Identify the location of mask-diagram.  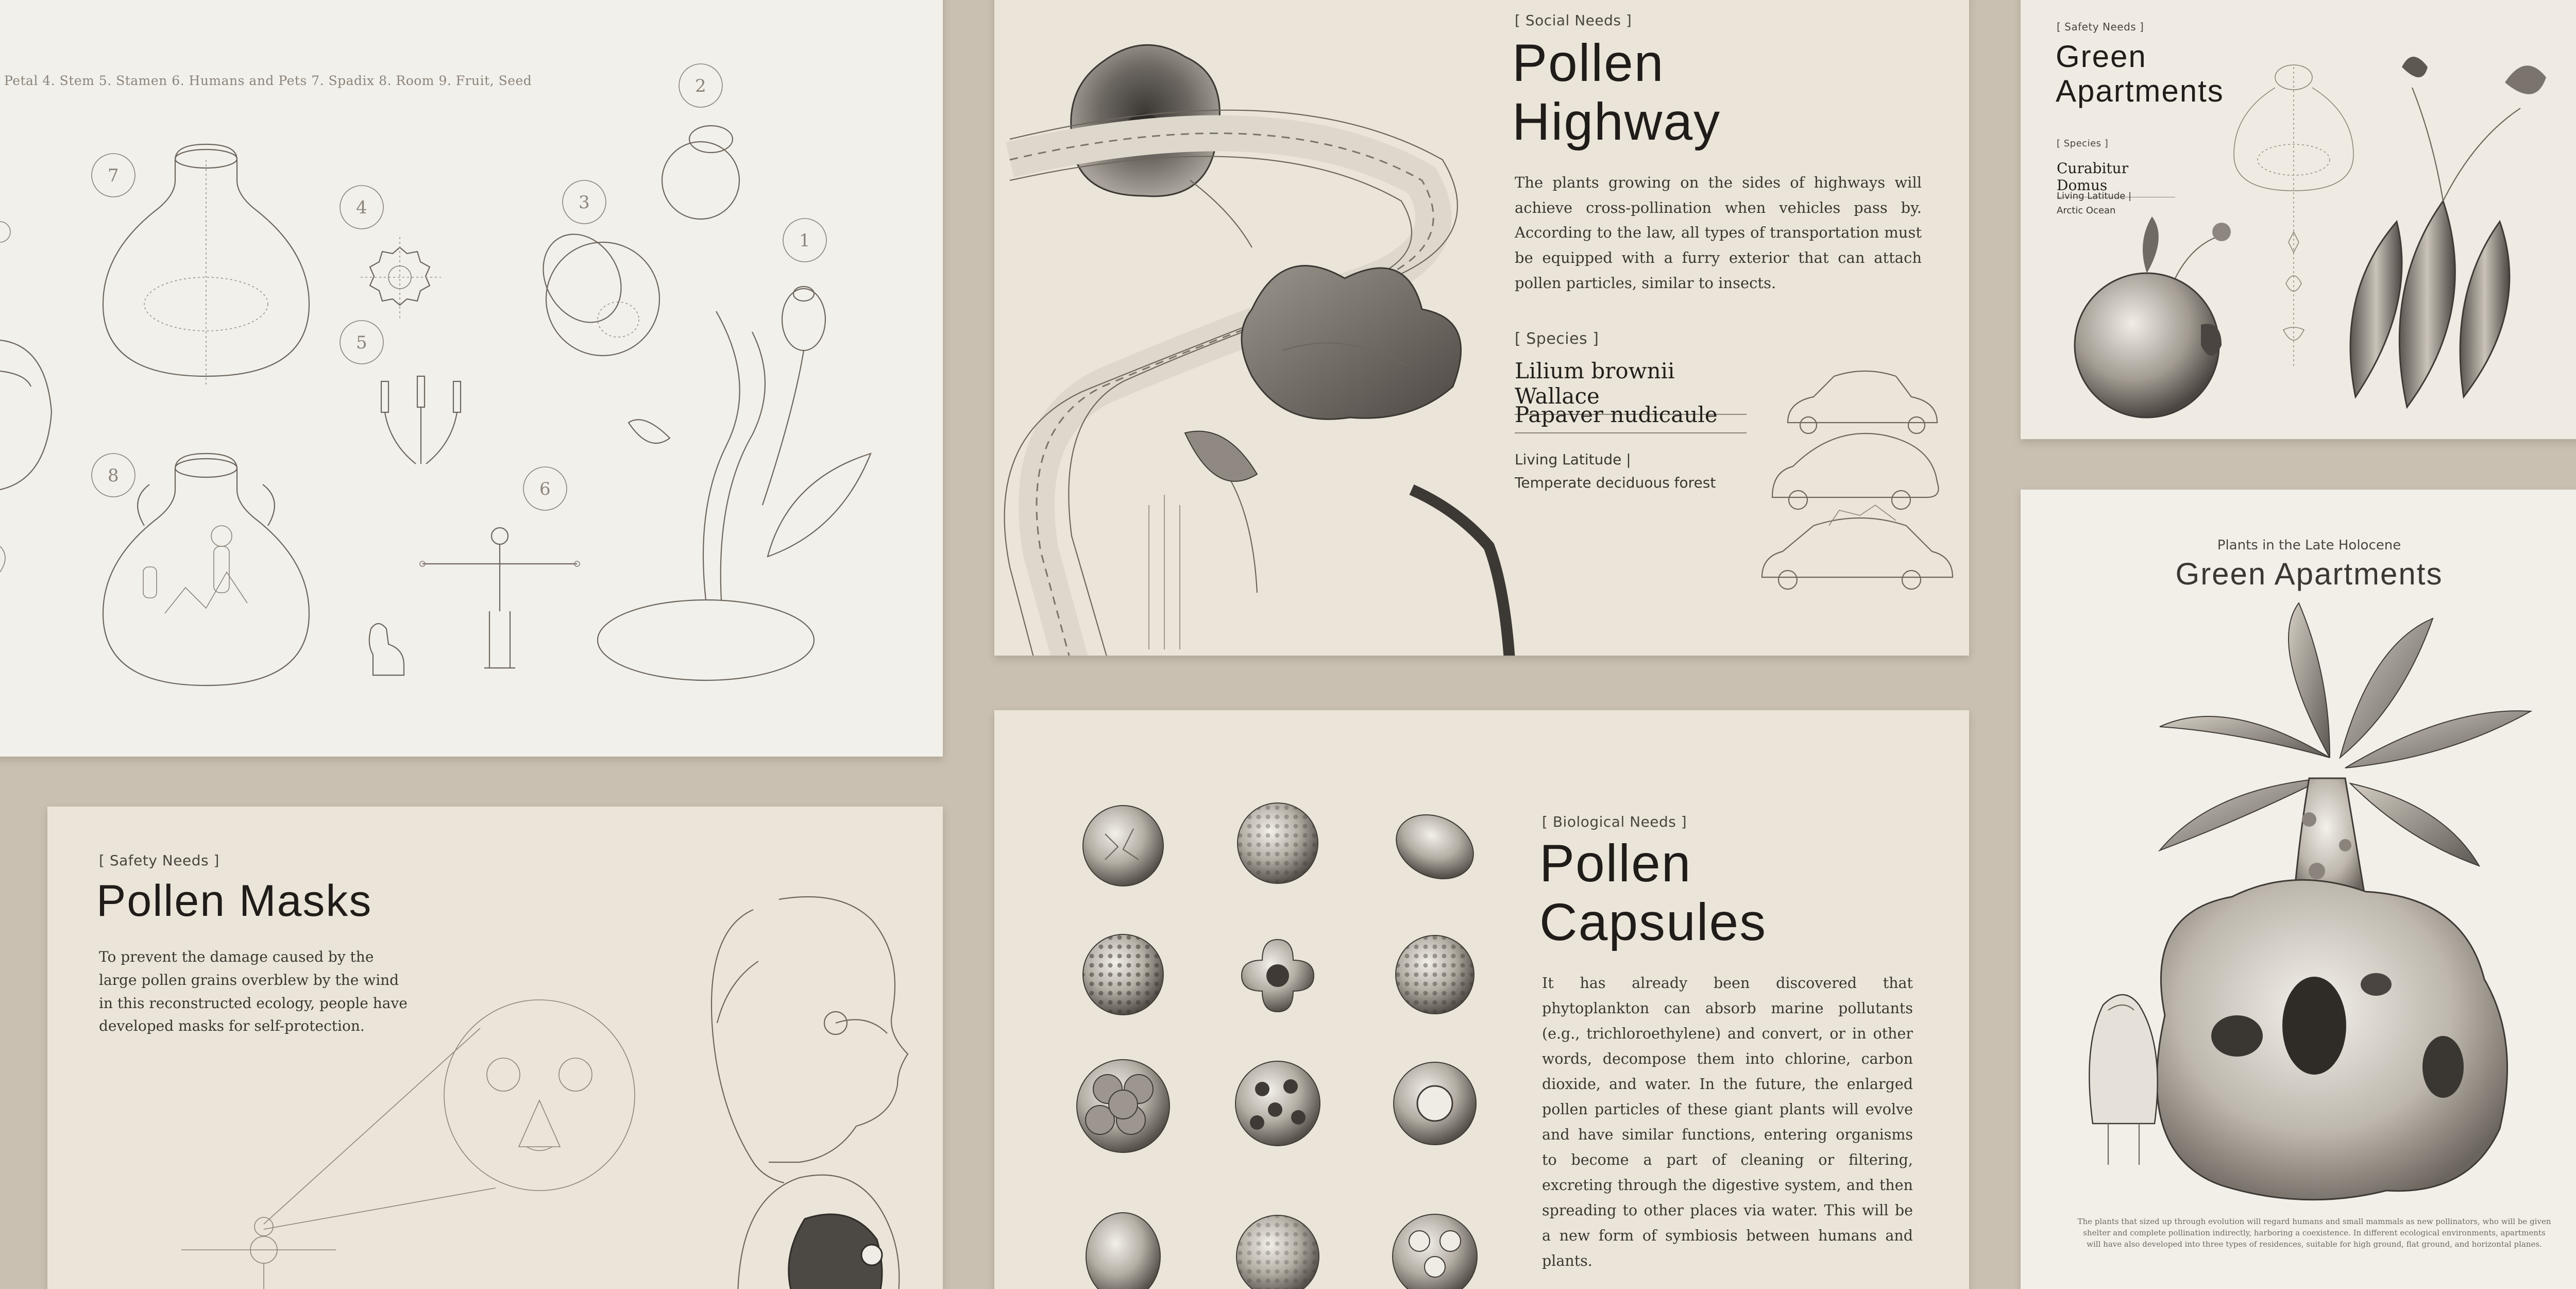
(408, 1144).